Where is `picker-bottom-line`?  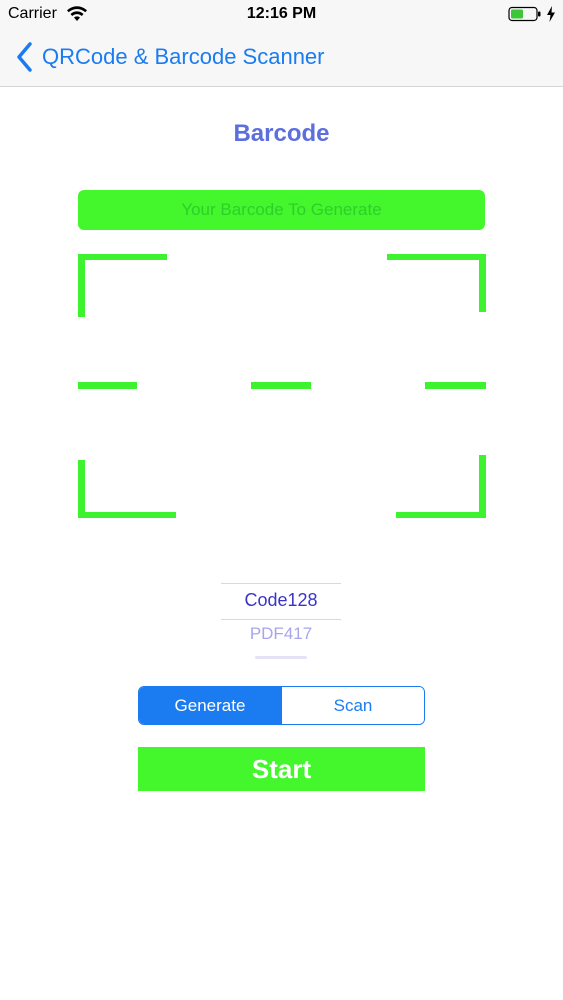 picker-bottom-line is located at coordinates (281, 619).